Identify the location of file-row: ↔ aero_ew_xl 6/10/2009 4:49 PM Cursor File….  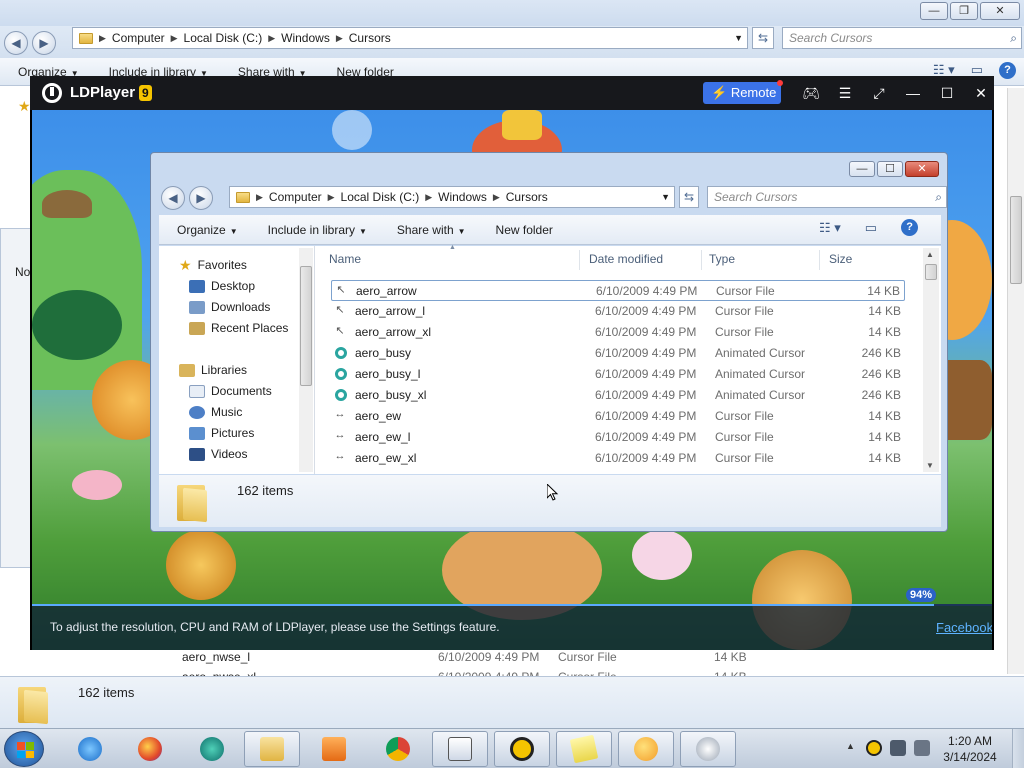
(618, 458).